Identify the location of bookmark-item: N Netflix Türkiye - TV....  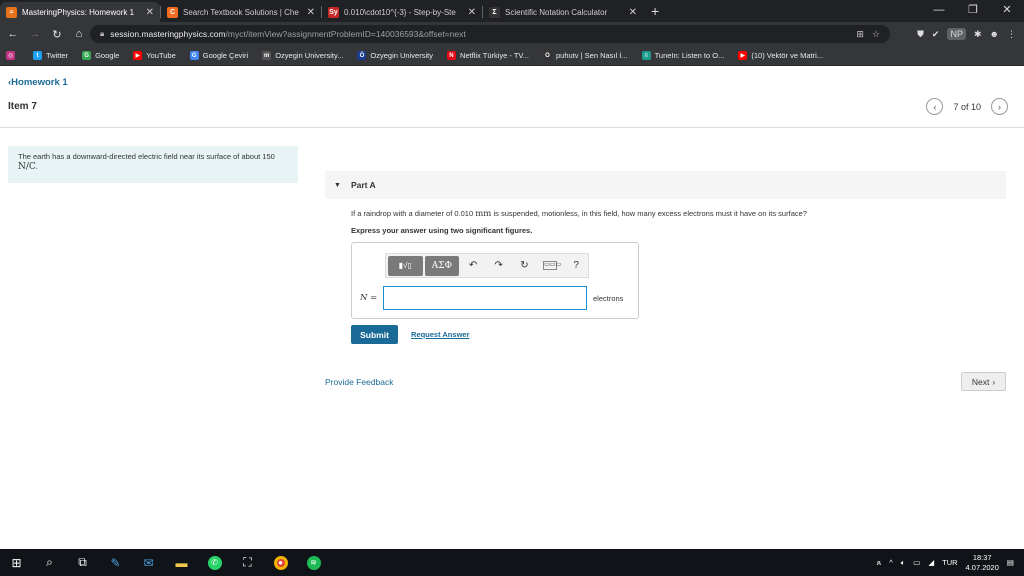
(488, 55).